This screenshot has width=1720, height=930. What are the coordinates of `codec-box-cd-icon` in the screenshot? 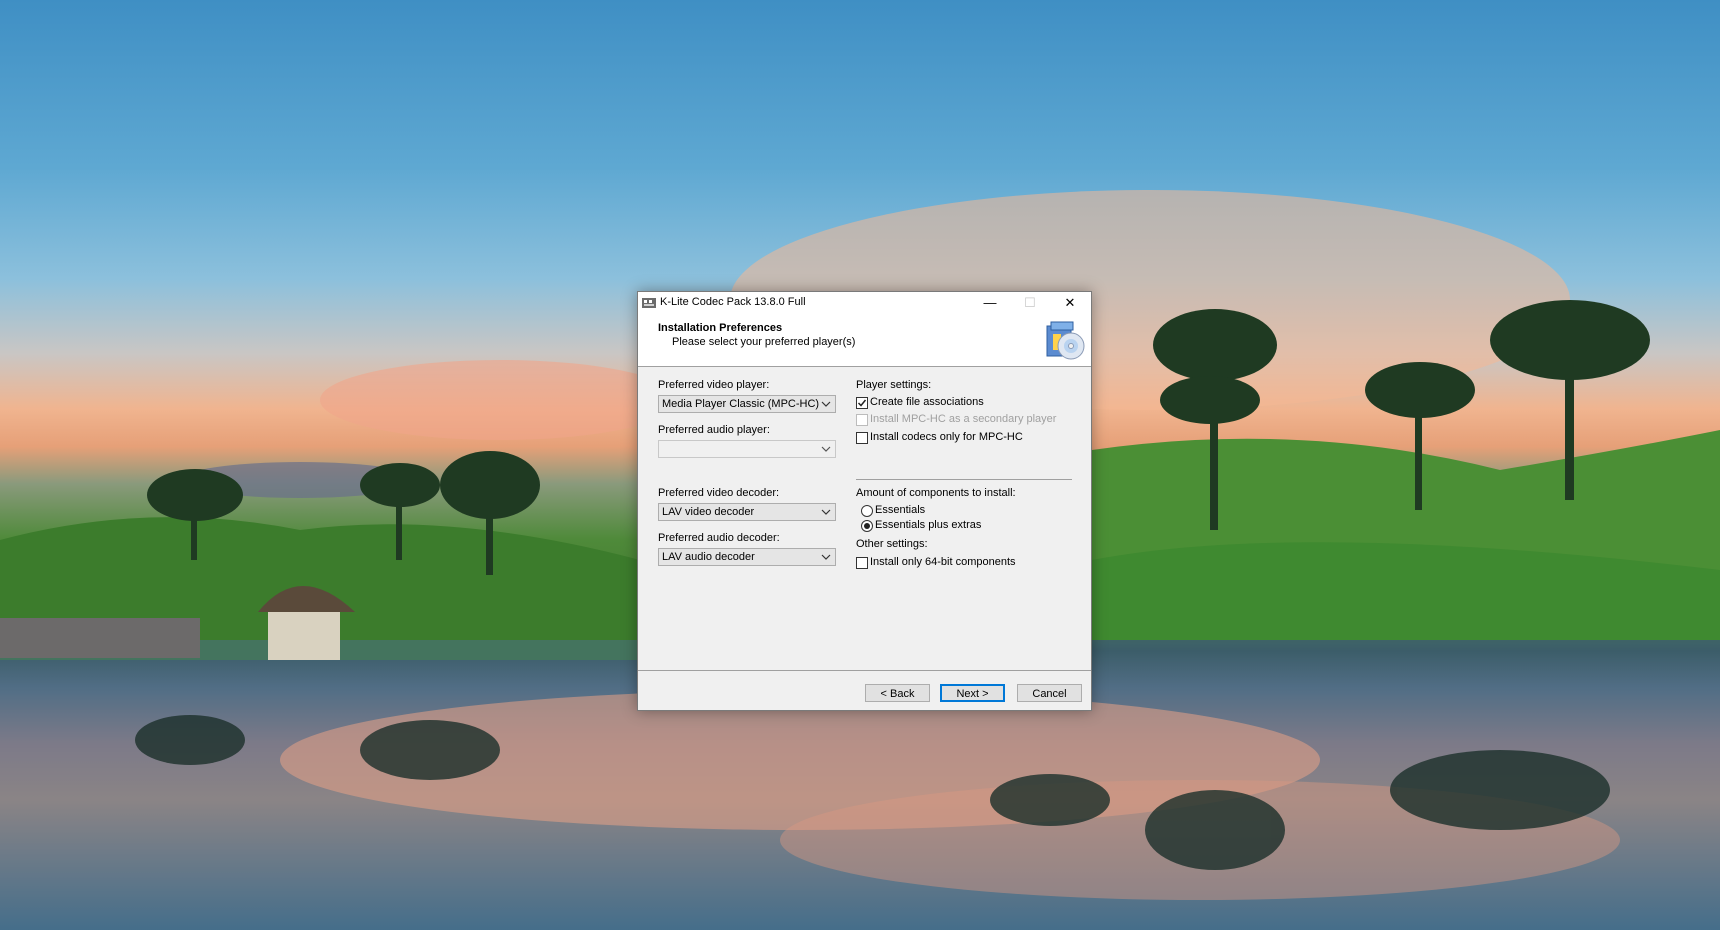 It's located at (1065, 340).